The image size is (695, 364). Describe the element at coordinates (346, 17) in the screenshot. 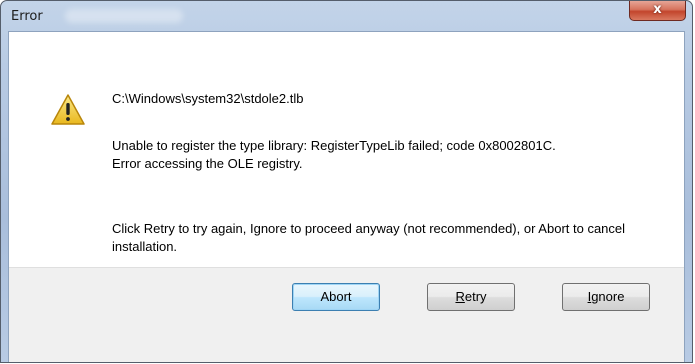

I see `title-bar: Error x` at that location.